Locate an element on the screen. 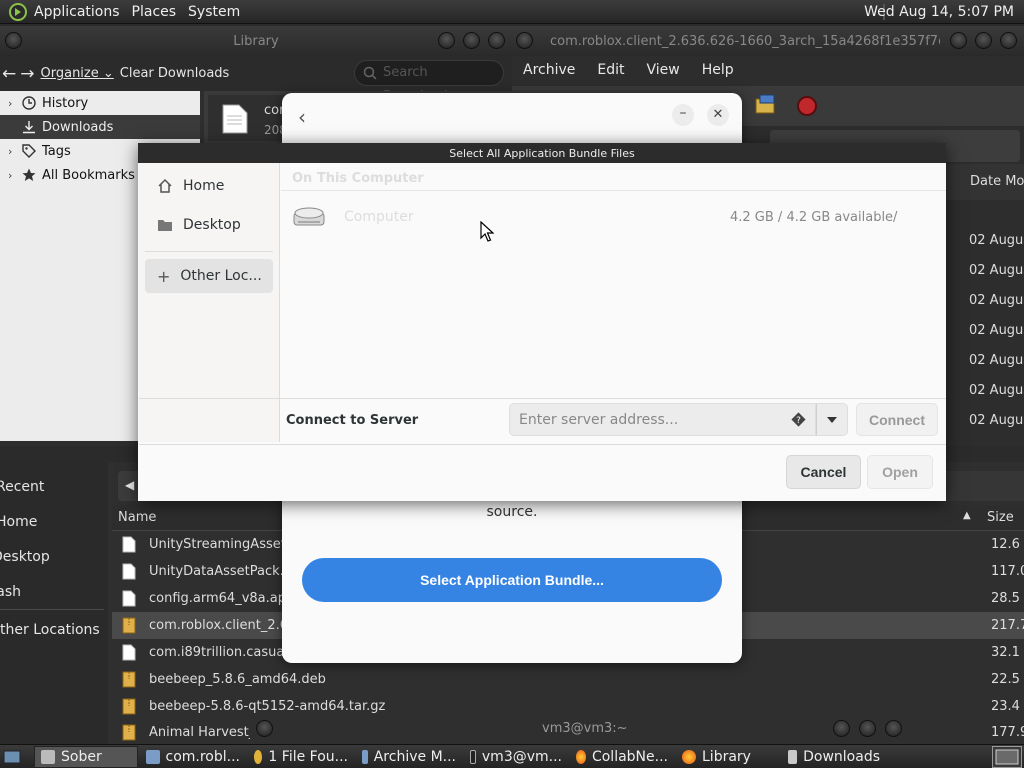 The image size is (1024, 768). connect-button: Connect is located at coordinates (897, 419).